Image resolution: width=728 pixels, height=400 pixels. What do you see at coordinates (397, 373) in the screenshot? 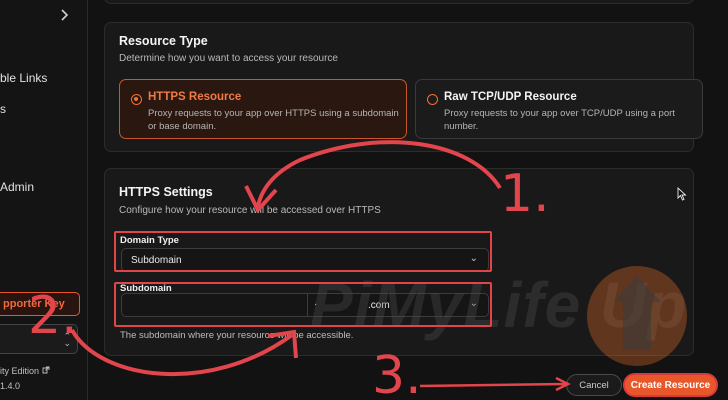
I see `annotation-step-3: 3.` at bounding box center [397, 373].